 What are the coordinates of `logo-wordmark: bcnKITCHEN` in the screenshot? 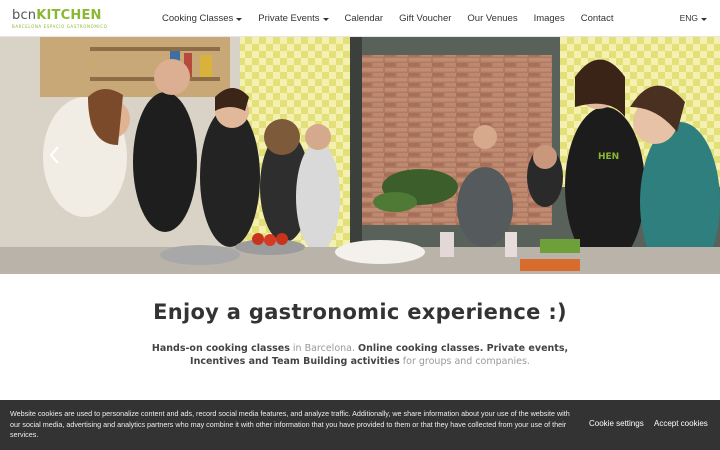 It's located at (59, 15).